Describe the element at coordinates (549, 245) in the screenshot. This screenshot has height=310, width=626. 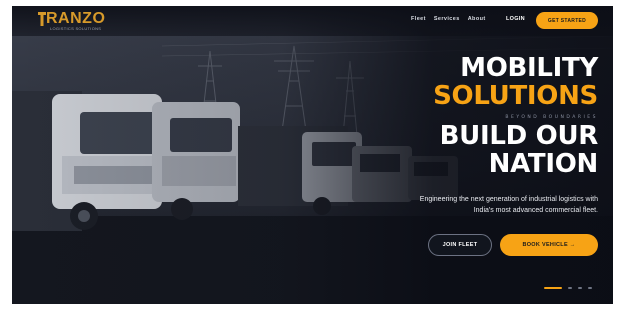
I see `book-vehicle-button: BOOK VEHICLE →` at that location.